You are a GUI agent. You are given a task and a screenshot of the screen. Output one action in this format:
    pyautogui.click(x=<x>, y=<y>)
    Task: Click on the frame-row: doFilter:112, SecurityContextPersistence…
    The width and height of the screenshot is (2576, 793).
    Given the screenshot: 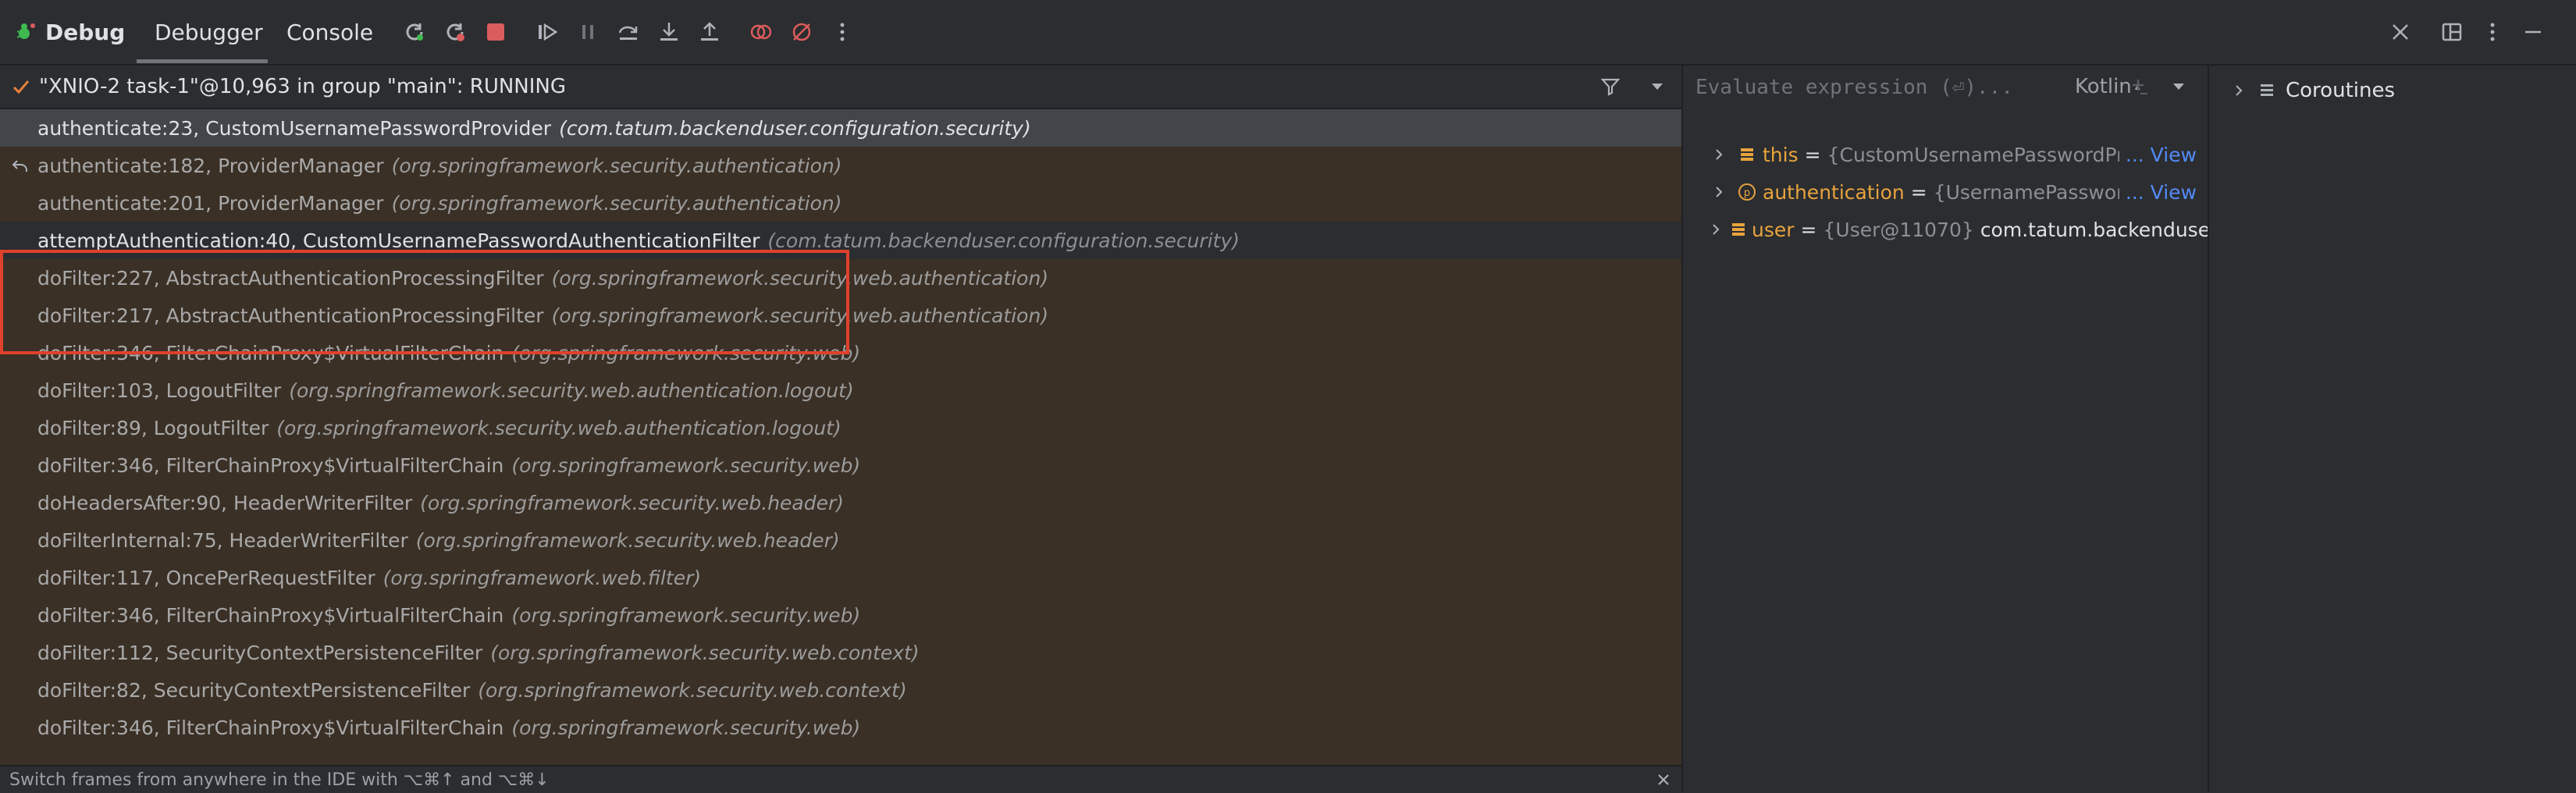 What is the action you would take?
    pyautogui.click(x=840, y=652)
    